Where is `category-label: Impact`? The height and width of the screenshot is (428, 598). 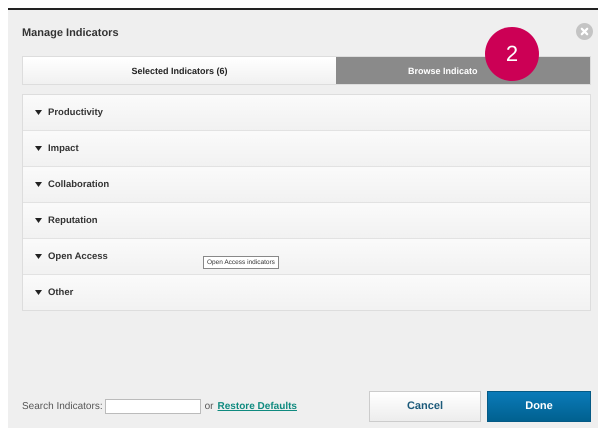 category-label: Impact is located at coordinates (63, 148).